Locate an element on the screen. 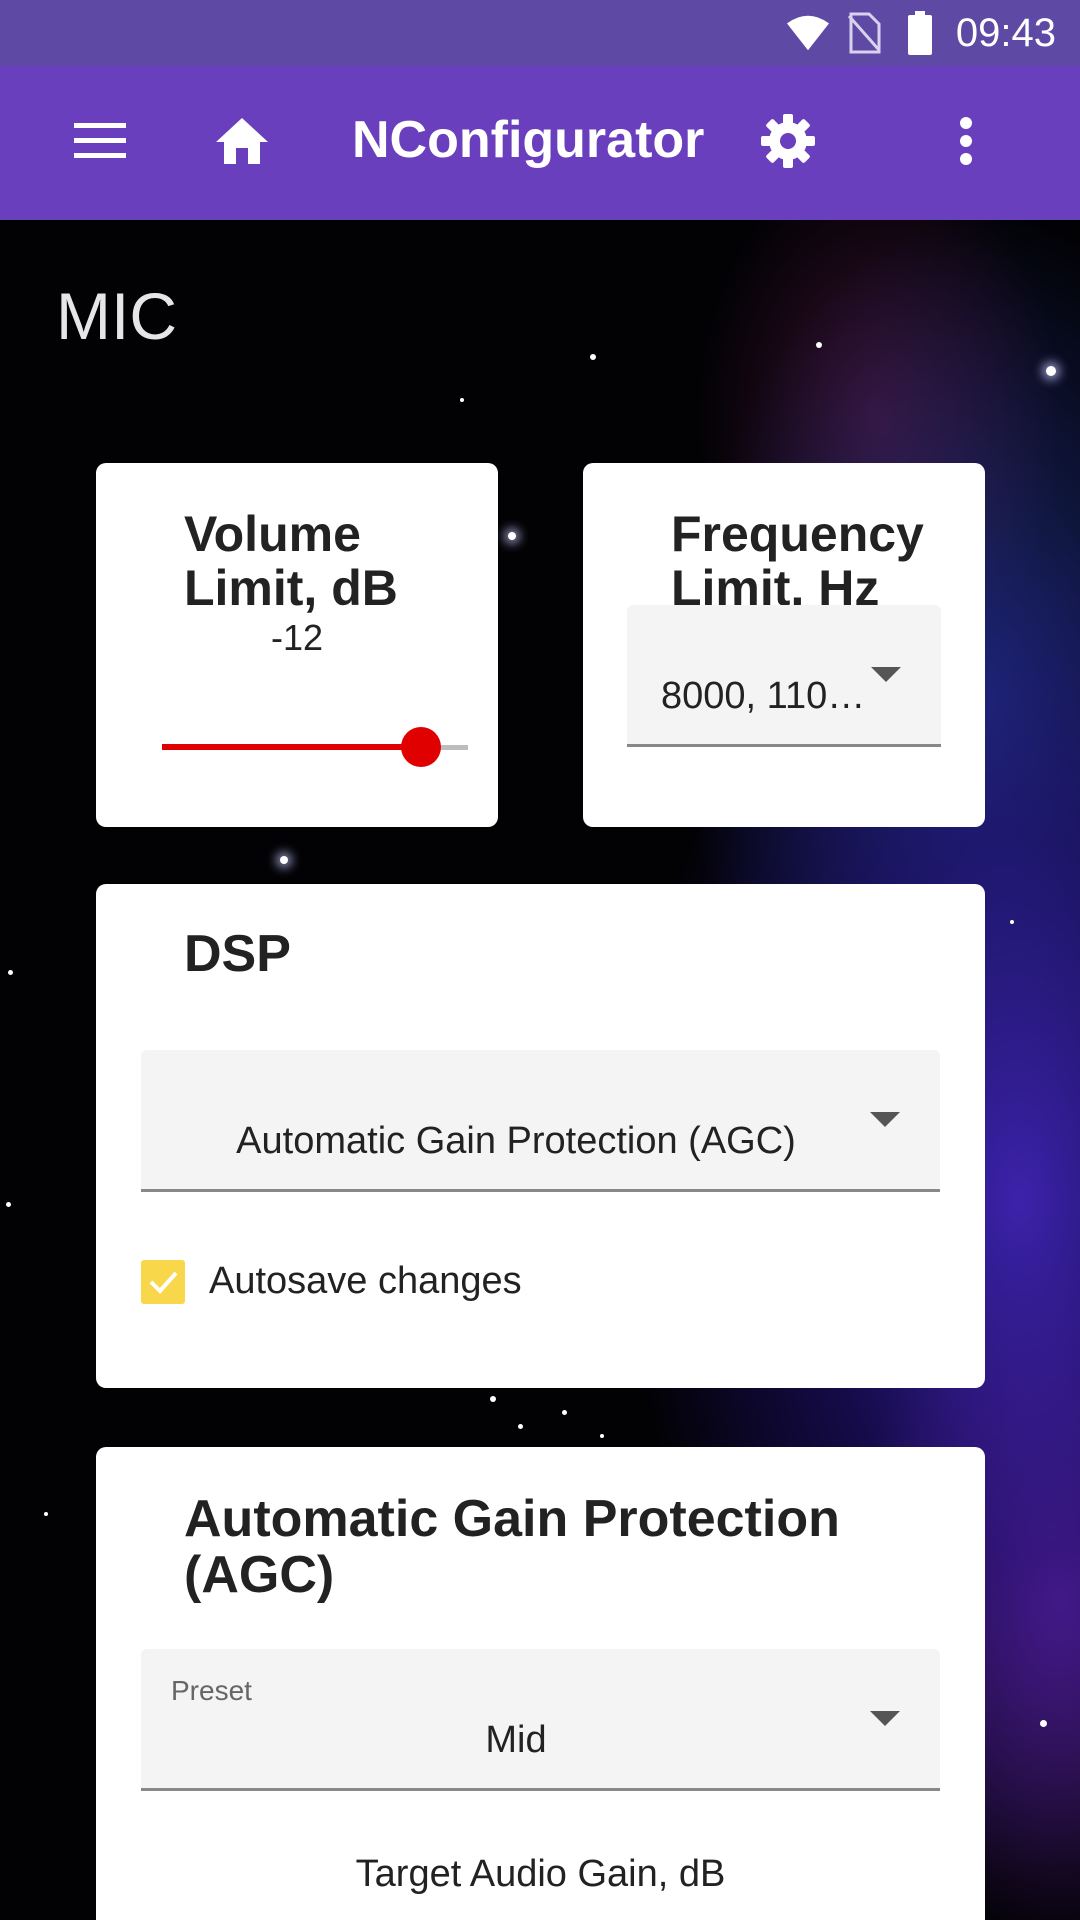  autosave-checkbox-row: Autosave changes is located at coordinates (391, 1281).